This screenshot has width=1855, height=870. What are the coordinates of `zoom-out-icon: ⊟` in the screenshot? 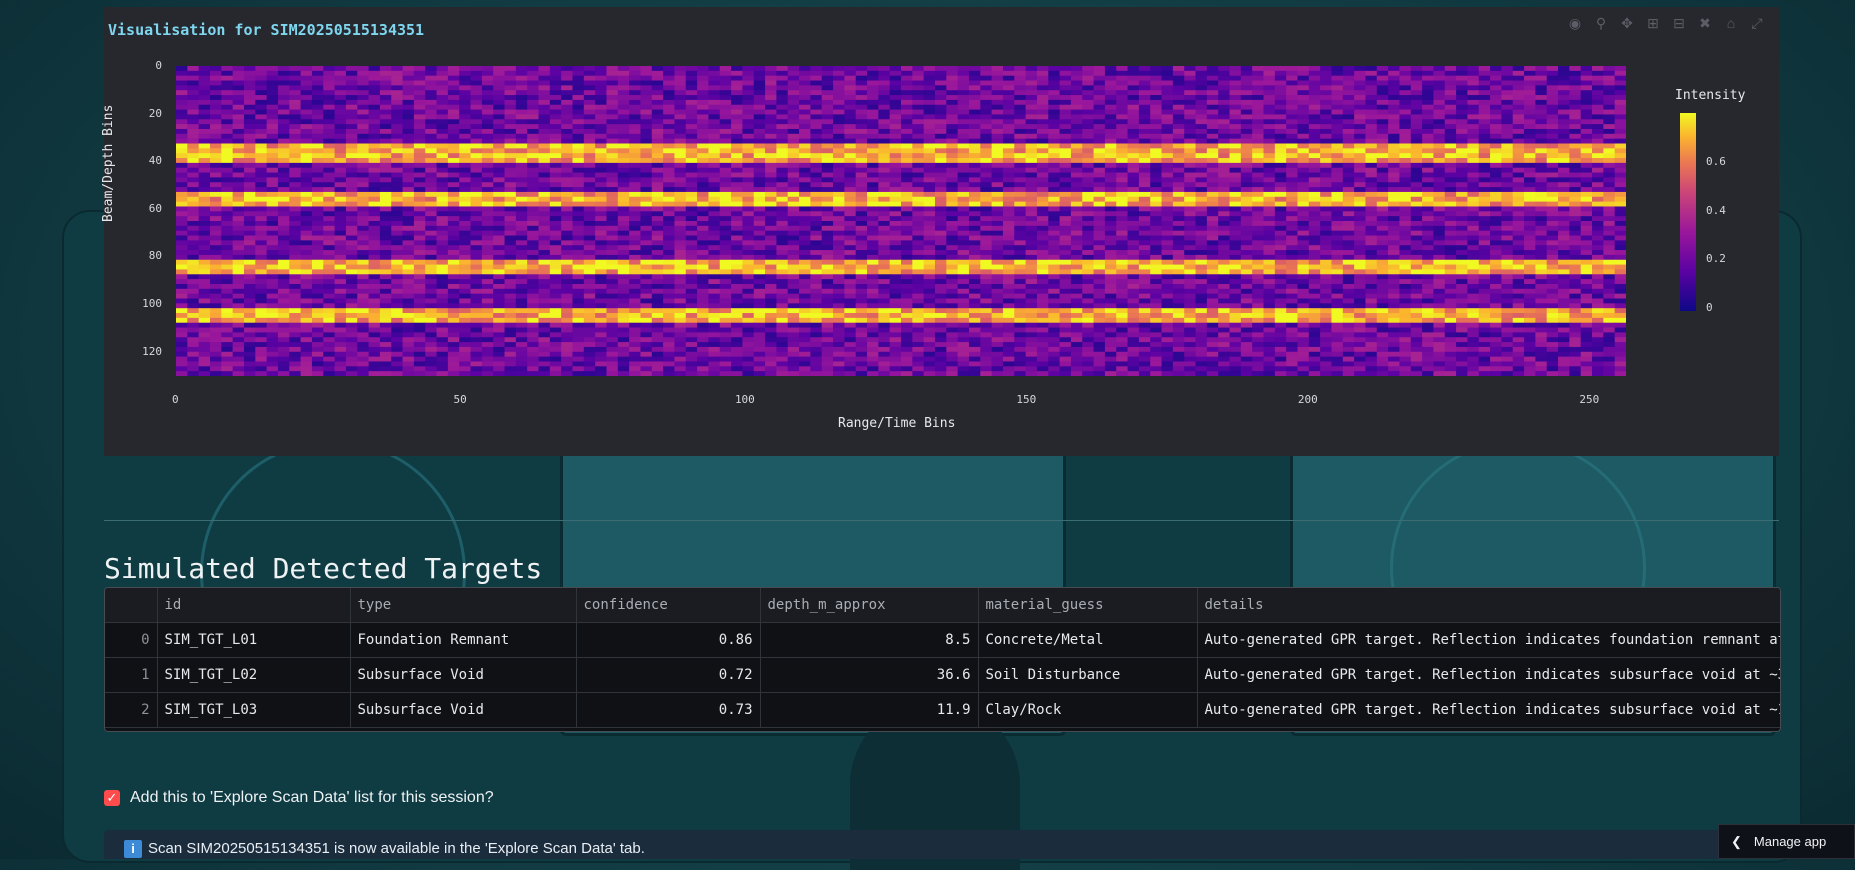 It's located at (1679, 23).